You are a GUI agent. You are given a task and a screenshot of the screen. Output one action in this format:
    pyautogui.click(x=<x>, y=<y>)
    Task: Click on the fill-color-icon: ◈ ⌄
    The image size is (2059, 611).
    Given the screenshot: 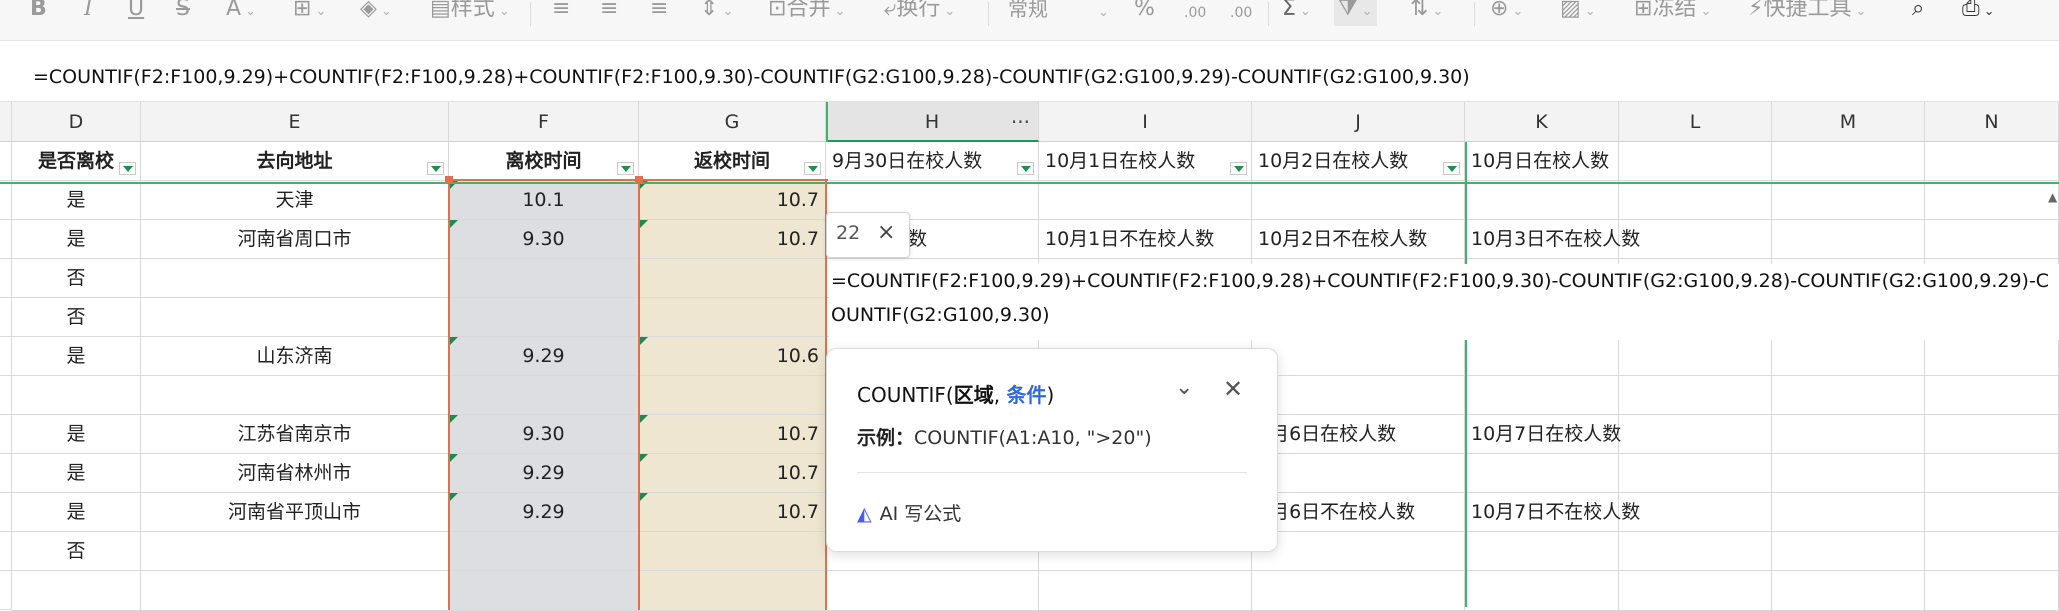 What is the action you would take?
    pyautogui.click(x=376, y=13)
    